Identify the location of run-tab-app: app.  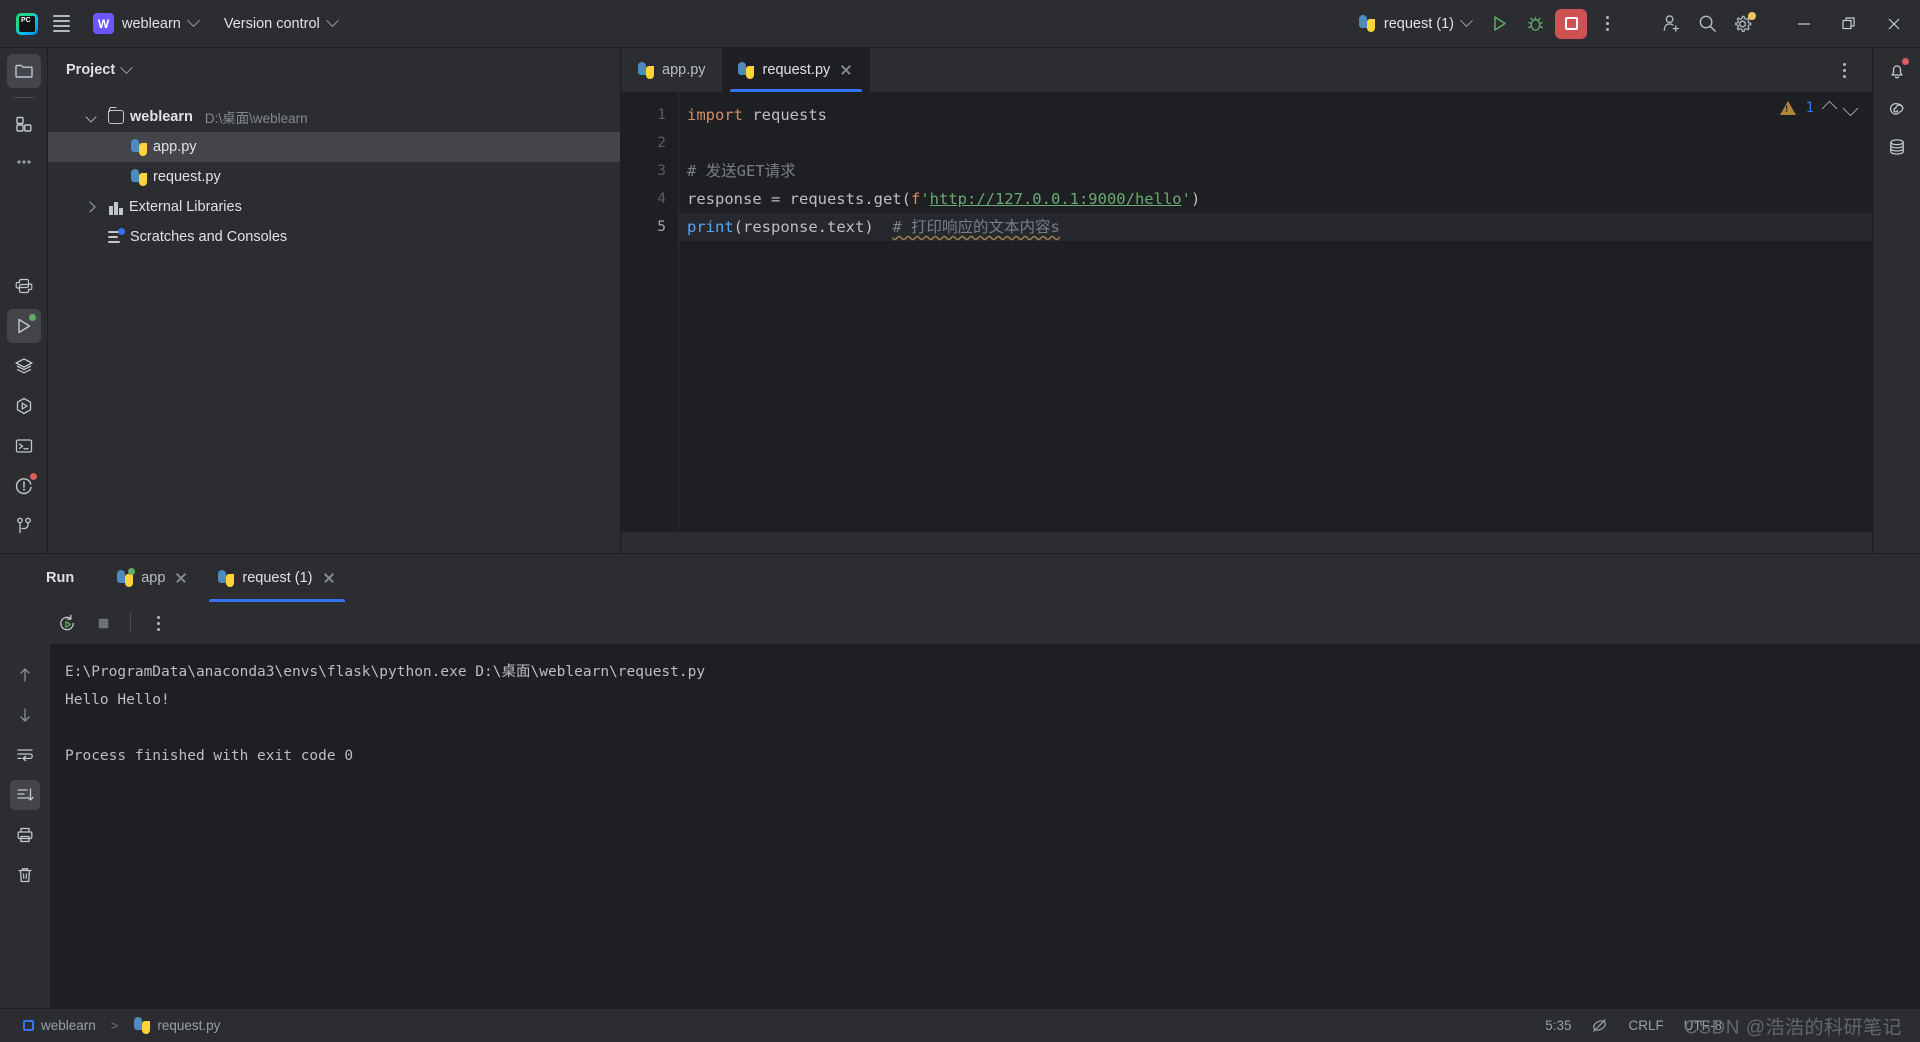
(152, 578).